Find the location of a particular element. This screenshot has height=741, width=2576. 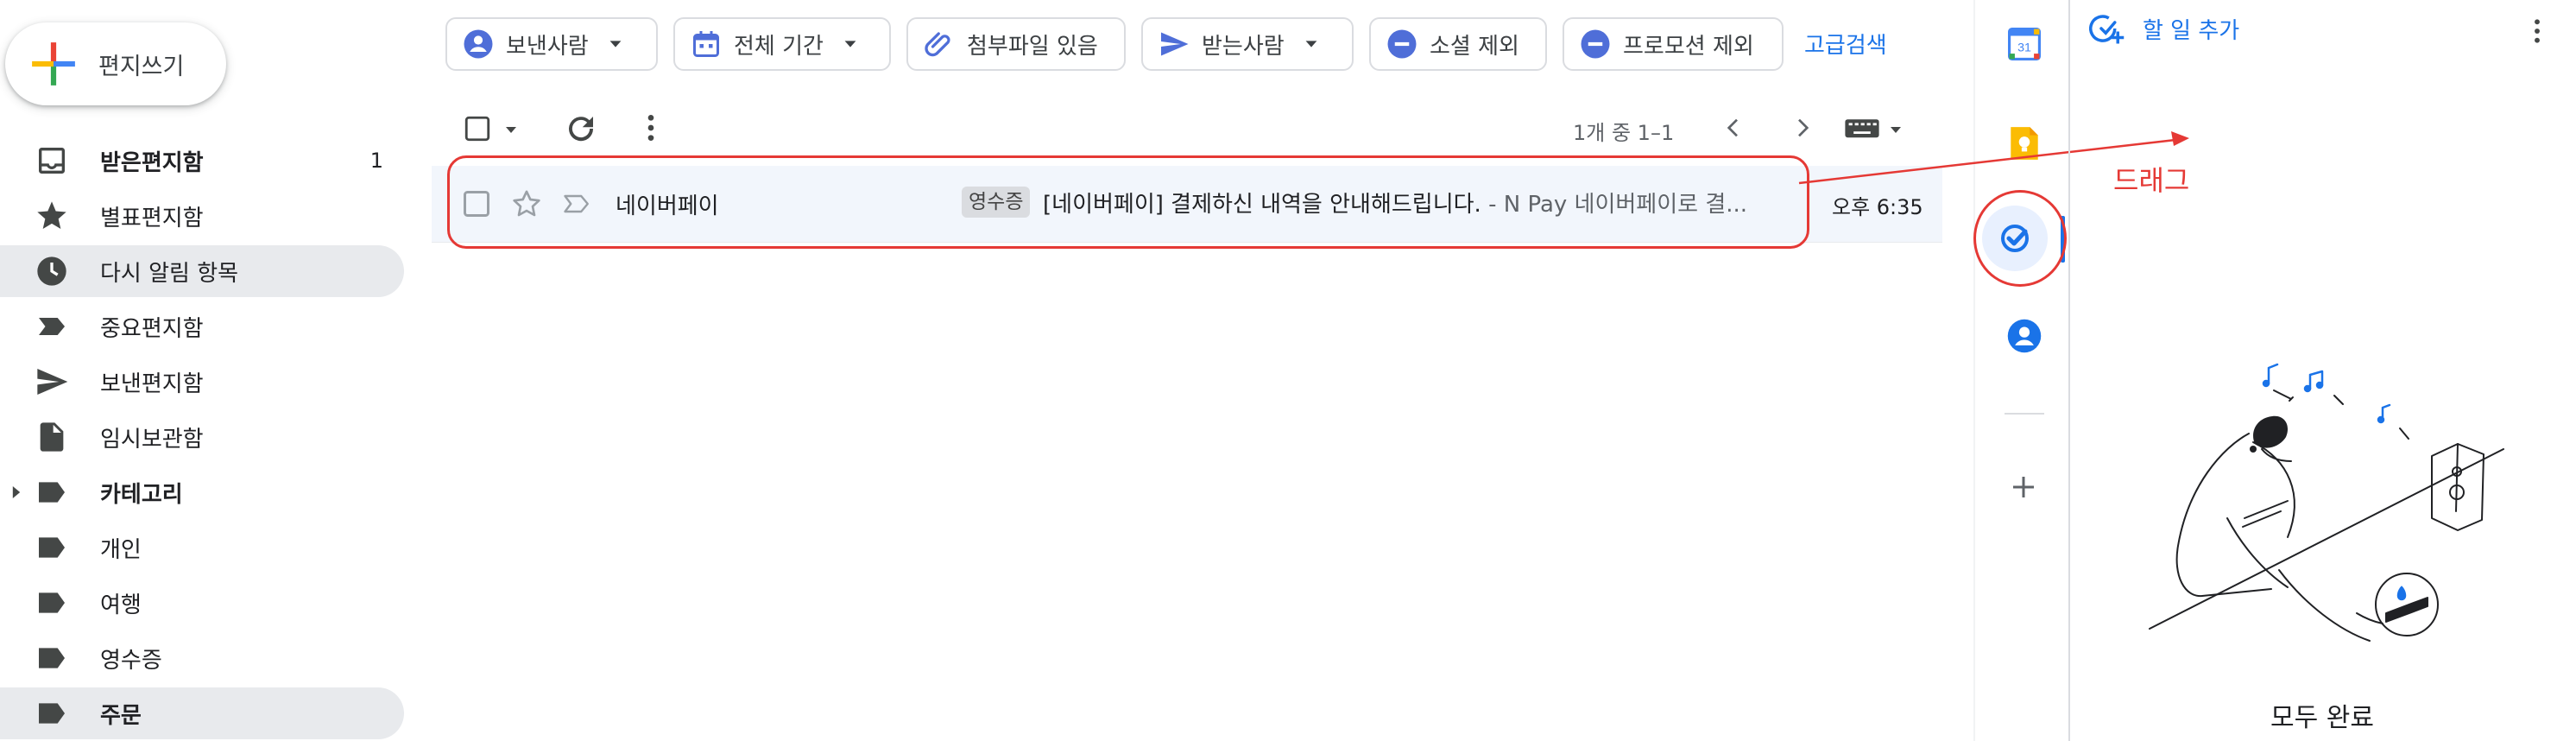

sidebar-item-label: 영수증 is located at coordinates (131, 660).